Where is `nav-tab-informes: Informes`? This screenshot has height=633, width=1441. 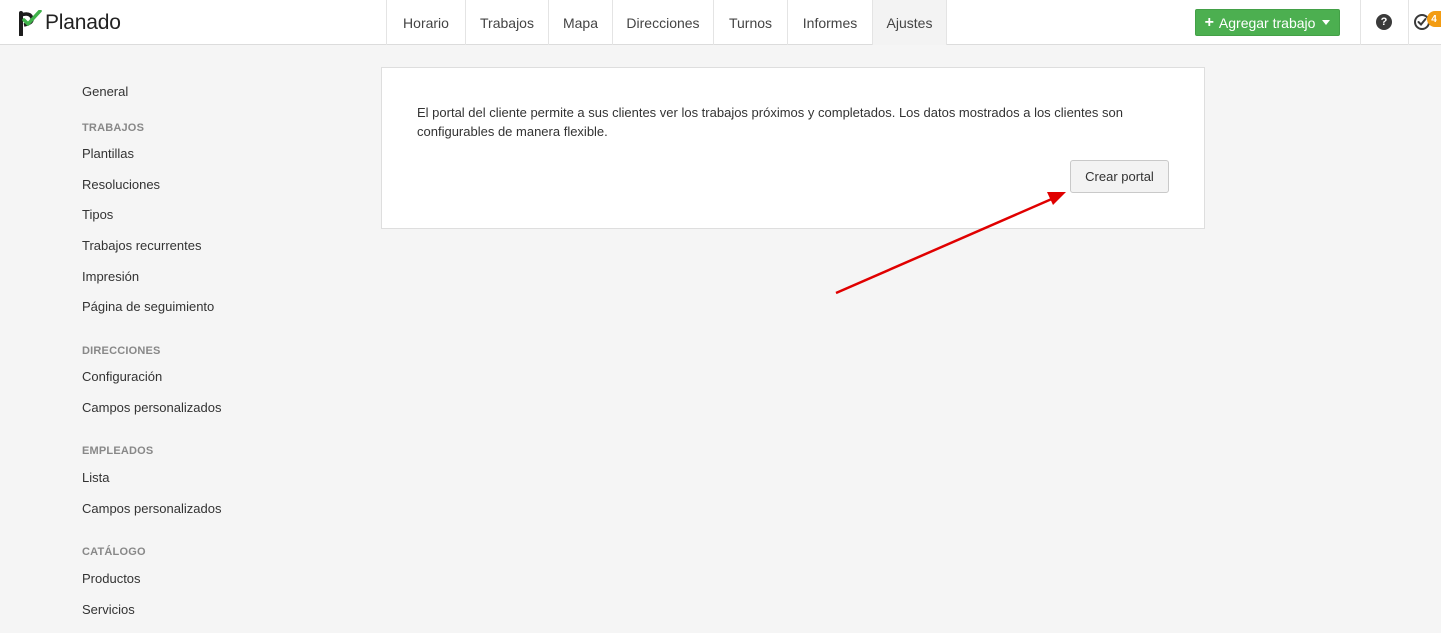 nav-tab-informes: Informes is located at coordinates (829, 22).